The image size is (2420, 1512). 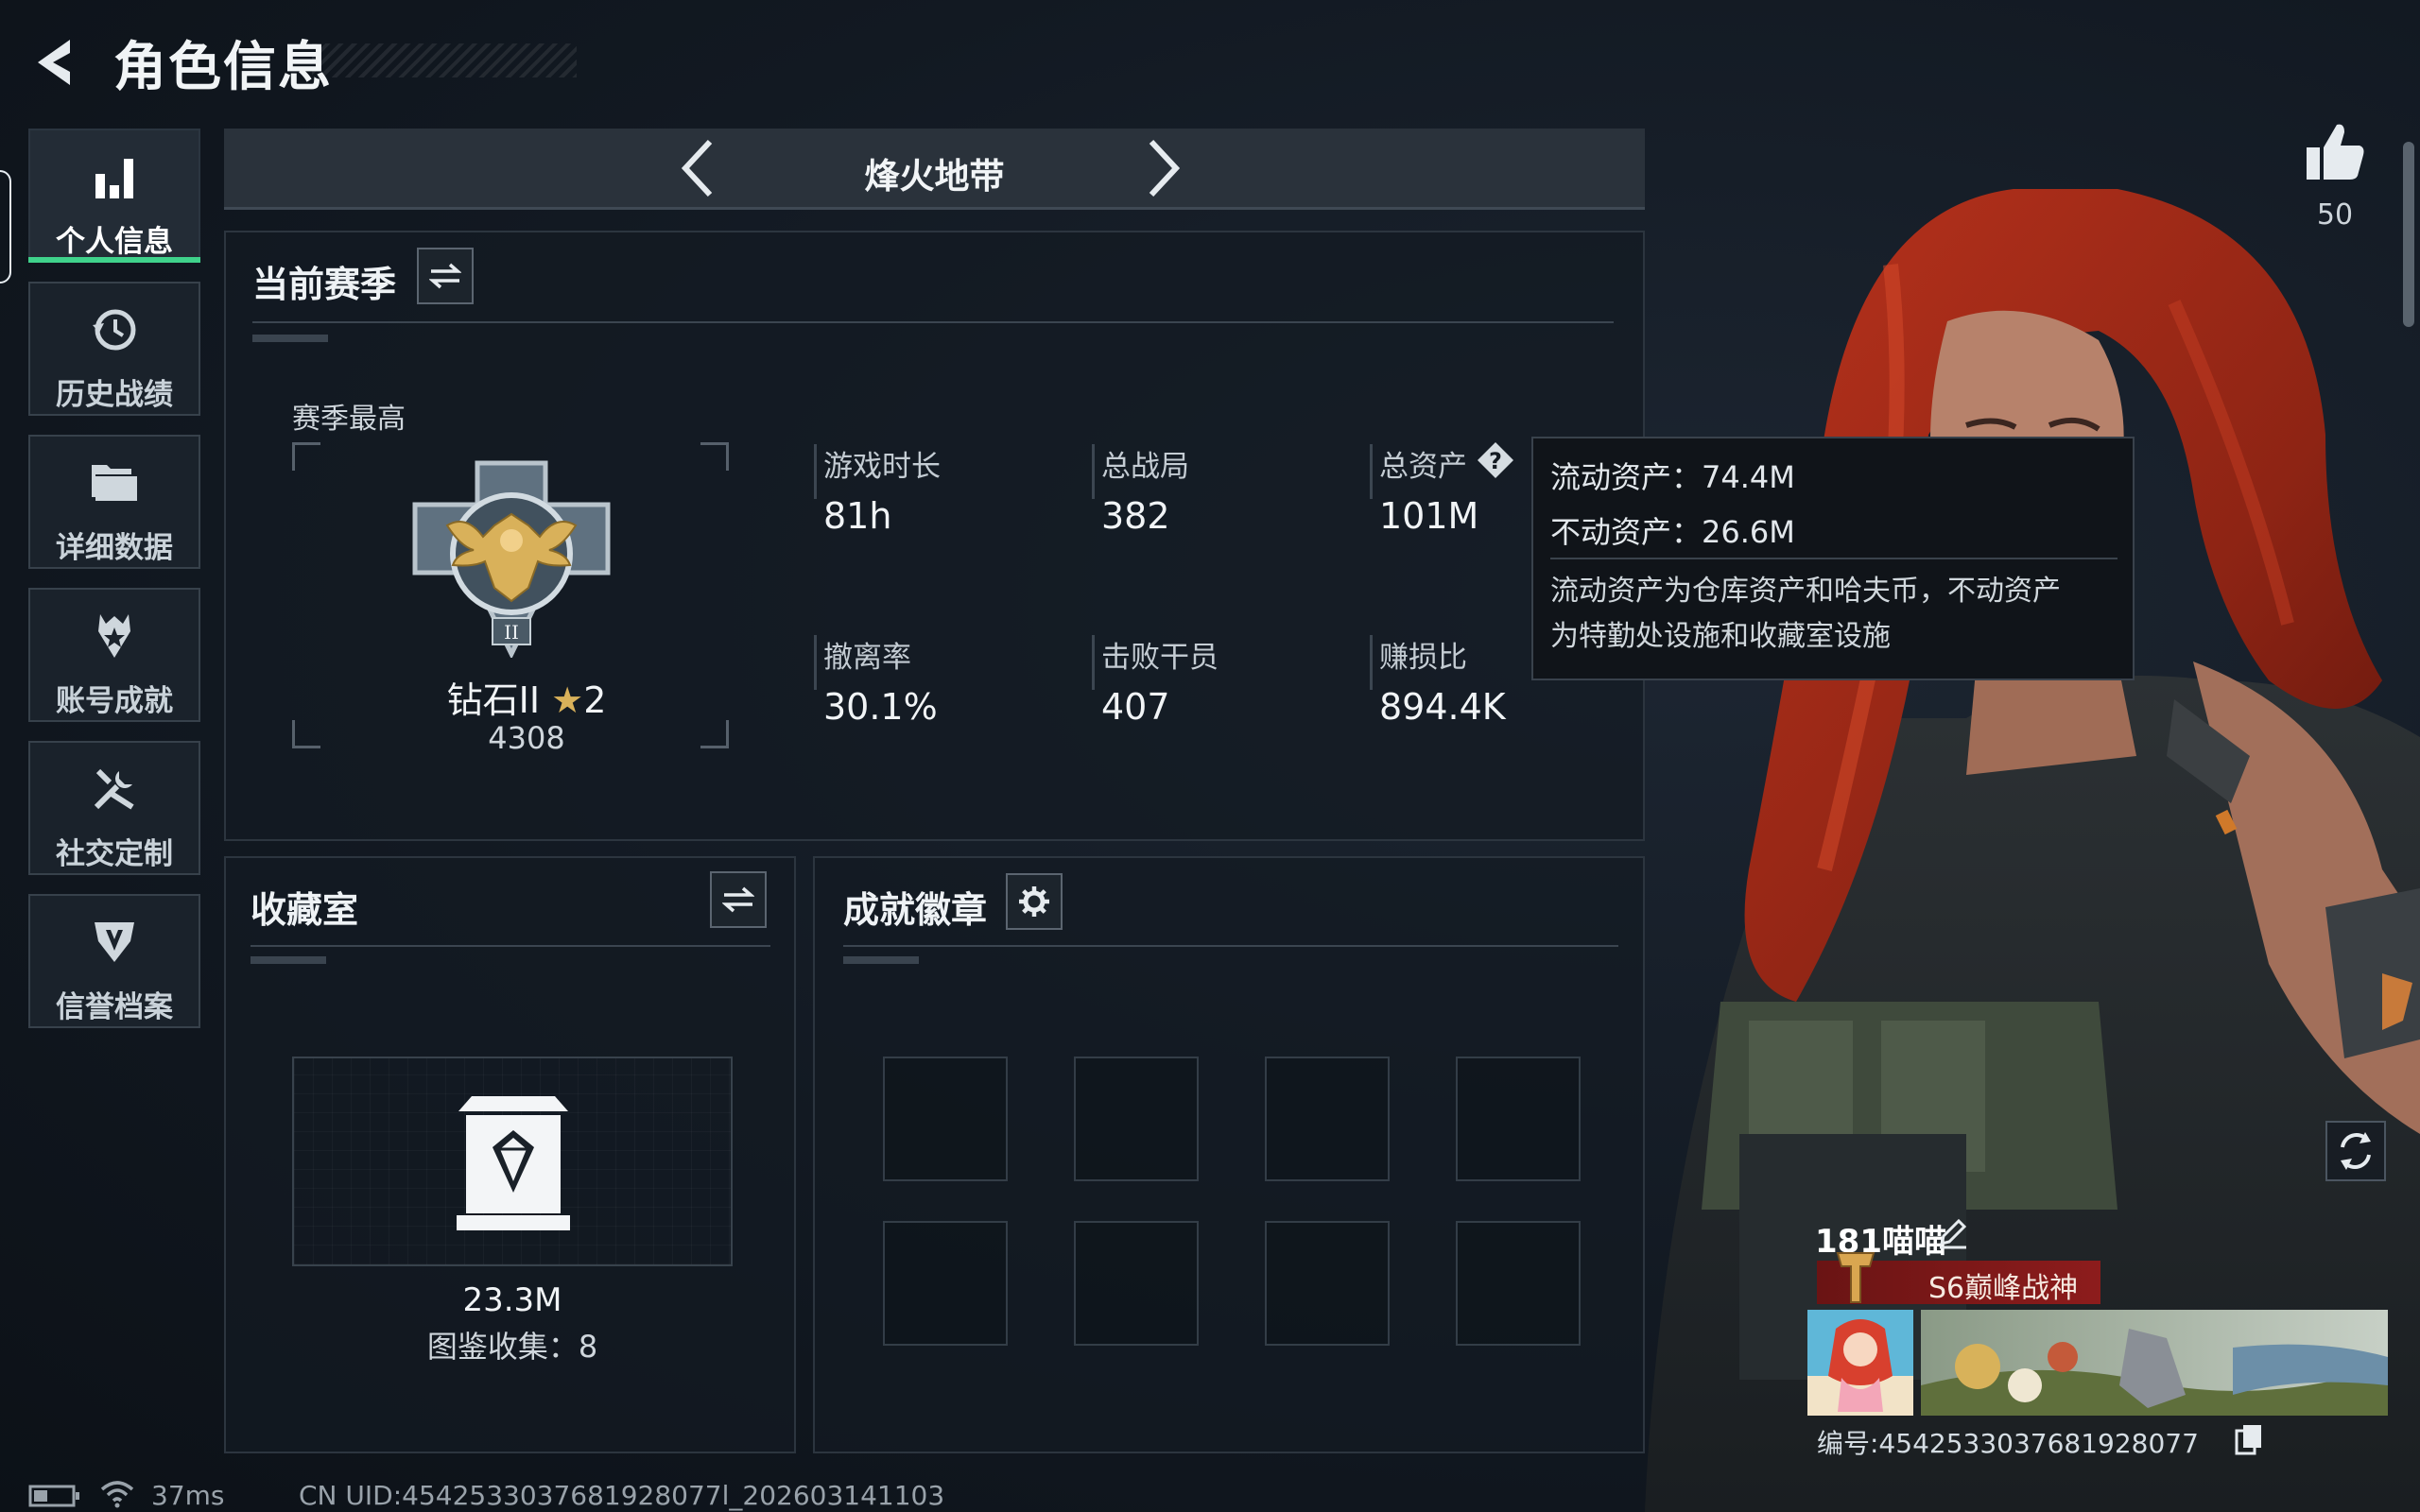 I want to click on sidebar-item-achievements: 账号成就, so click(x=114, y=655).